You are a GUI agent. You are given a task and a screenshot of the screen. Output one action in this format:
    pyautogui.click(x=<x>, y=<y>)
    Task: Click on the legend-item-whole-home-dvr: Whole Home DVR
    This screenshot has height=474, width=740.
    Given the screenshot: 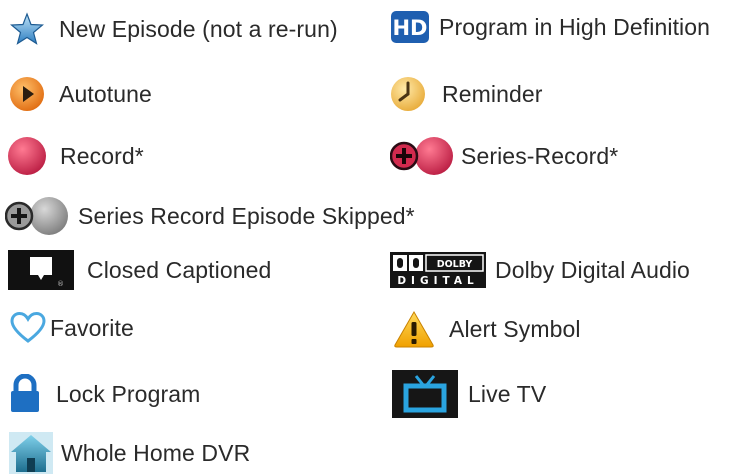 What is the action you would take?
    pyautogui.click(x=129, y=453)
    